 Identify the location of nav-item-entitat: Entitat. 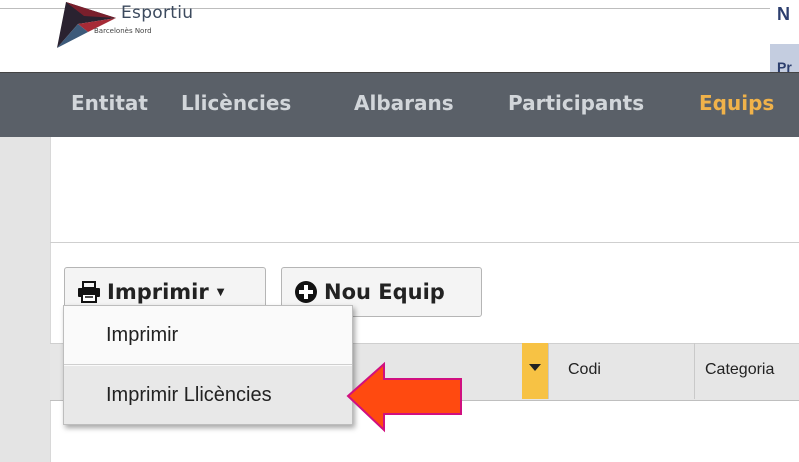
(109, 103).